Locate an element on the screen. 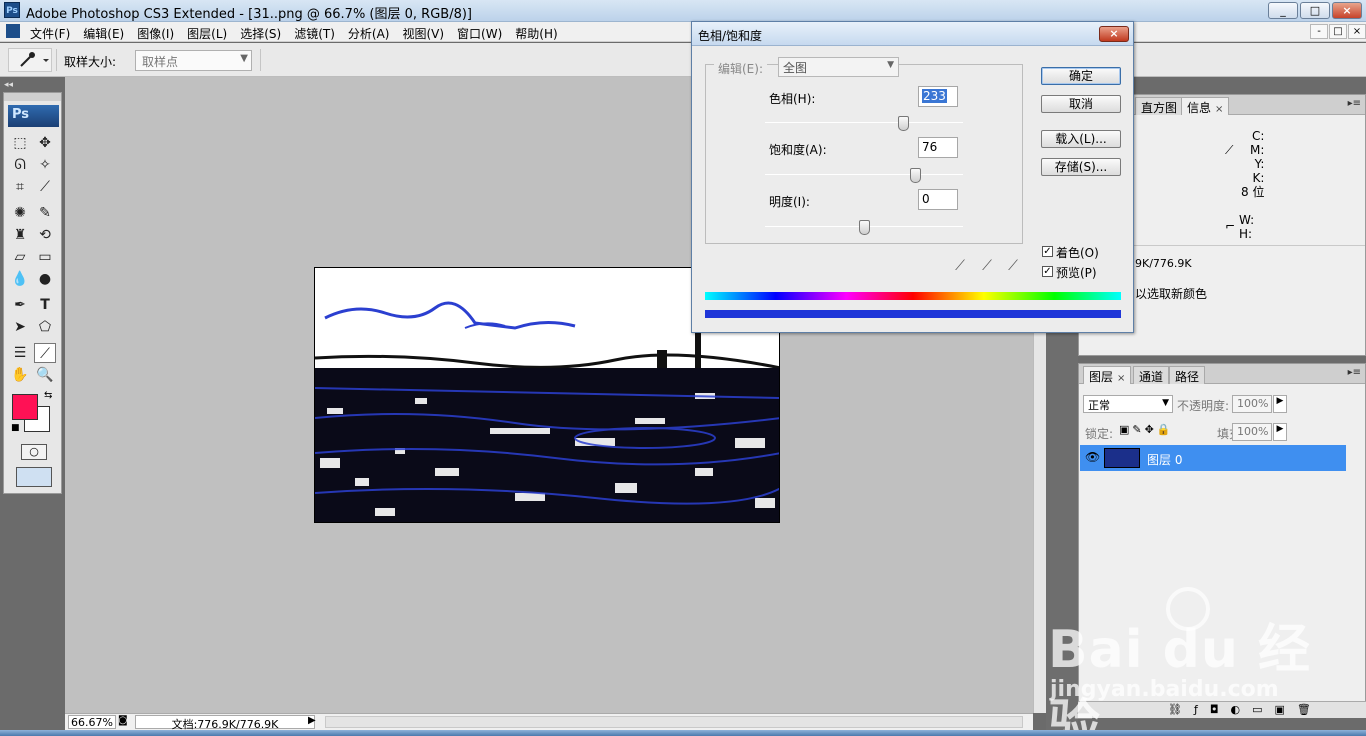  output-spectrum-bar is located at coordinates (913, 314).